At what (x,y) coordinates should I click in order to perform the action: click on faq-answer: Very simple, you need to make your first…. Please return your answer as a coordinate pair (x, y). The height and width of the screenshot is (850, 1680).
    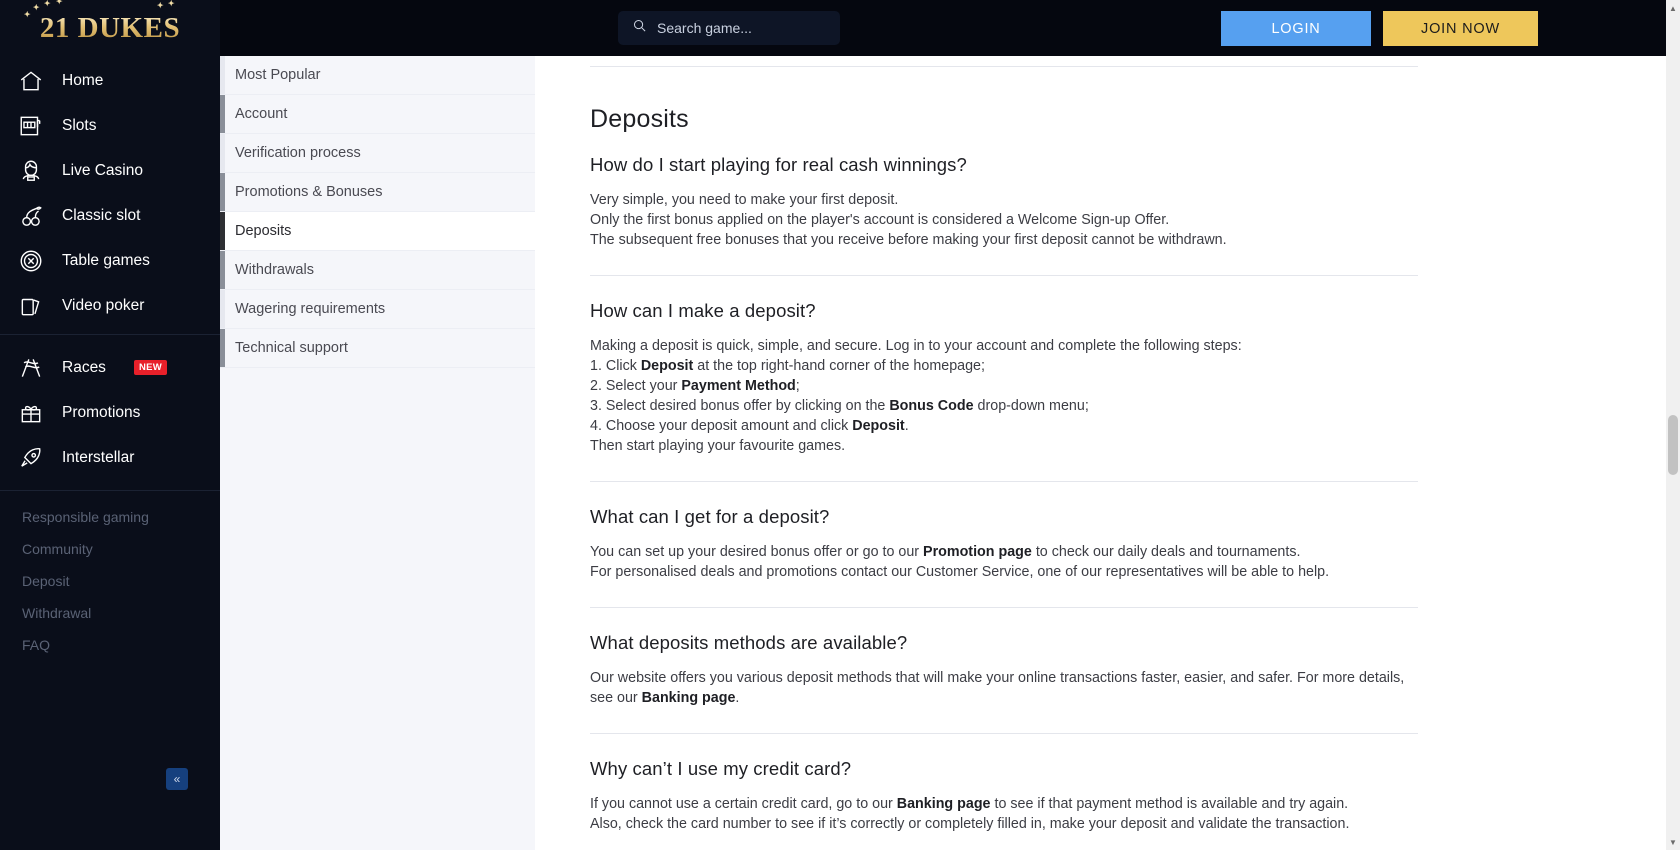
    Looking at the image, I should click on (1004, 220).